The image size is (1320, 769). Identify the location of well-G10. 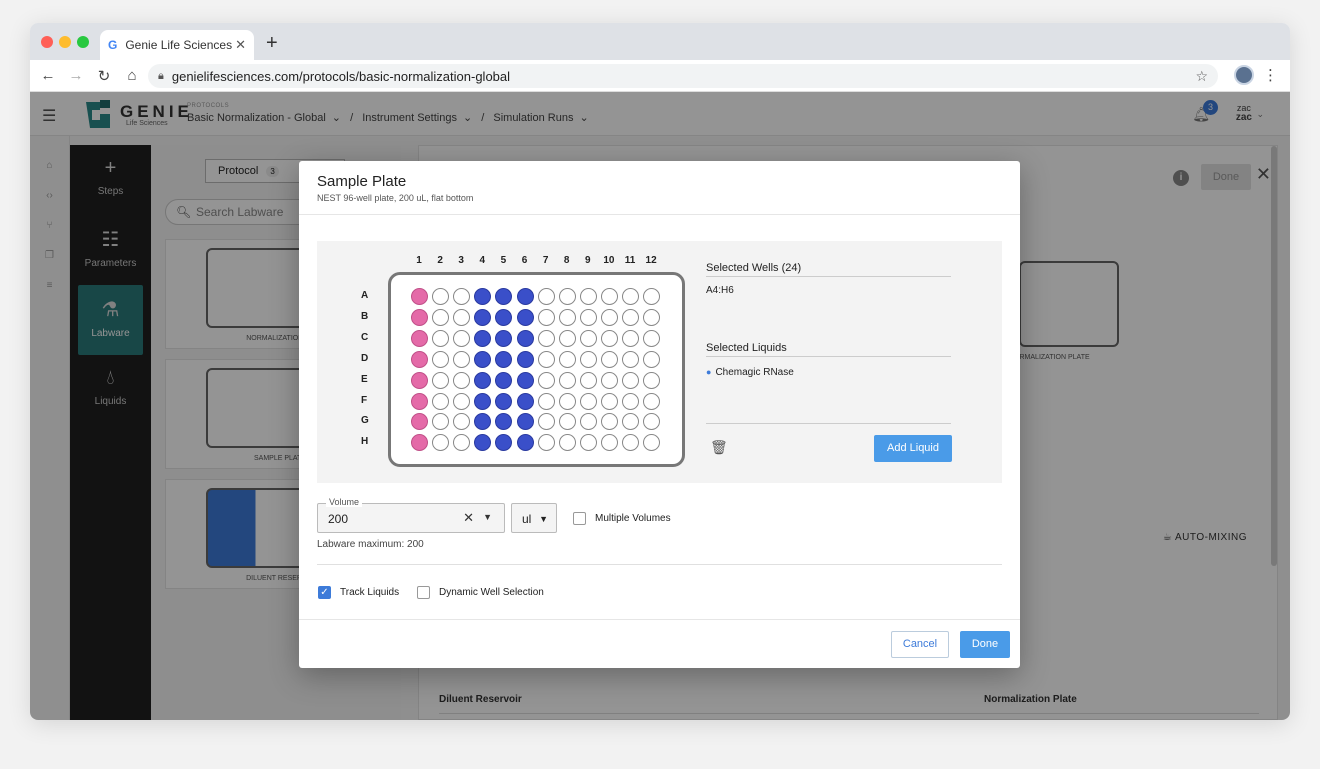
(609, 422).